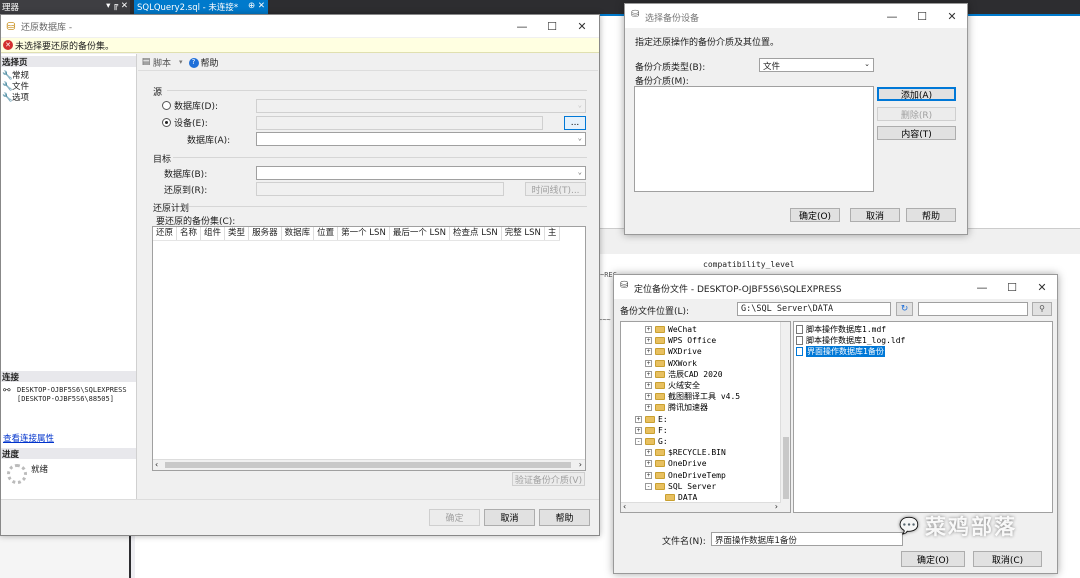 Image resolution: width=1080 pixels, height=578 pixels. I want to click on grid-column-header: 主, so click(553, 233).